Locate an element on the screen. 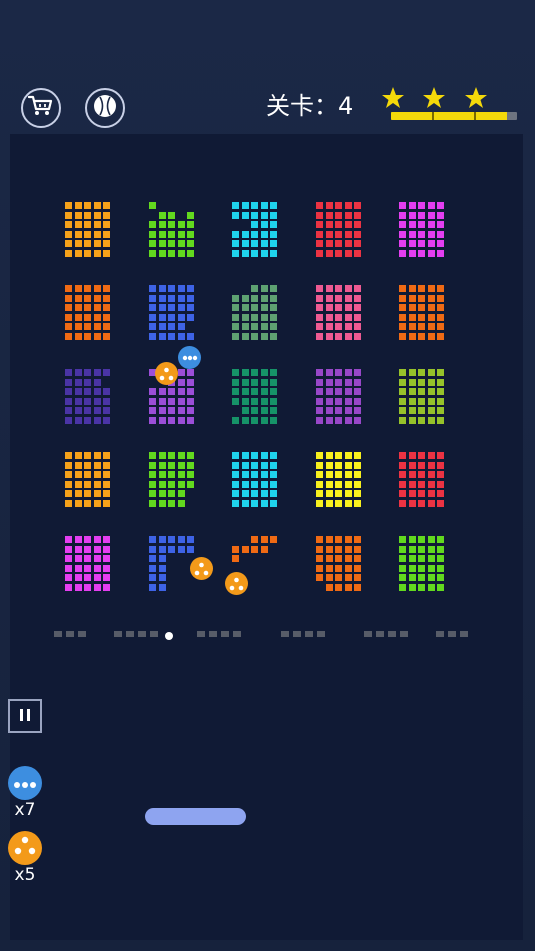 The image size is (535, 951). multi-ball-item is located at coordinates (25, 783).